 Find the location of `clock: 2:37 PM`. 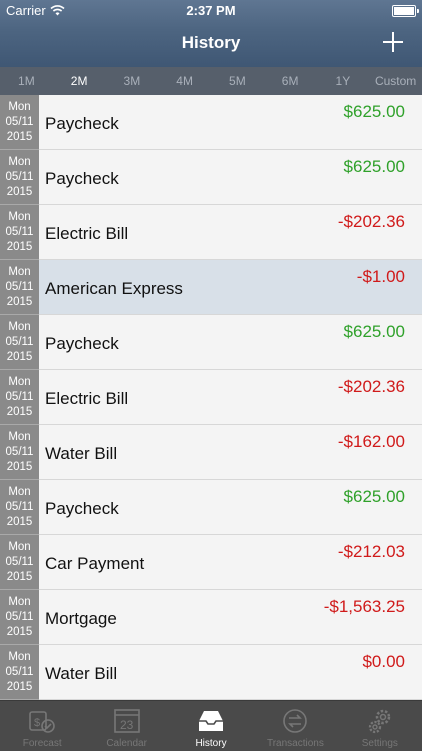

clock: 2:37 PM is located at coordinates (211, 10).